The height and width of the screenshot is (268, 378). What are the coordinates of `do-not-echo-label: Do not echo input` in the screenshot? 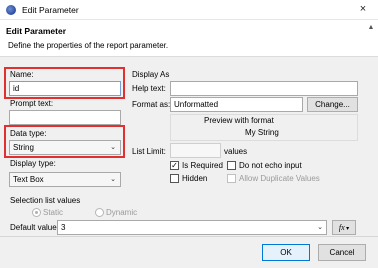 It's located at (270, 165).